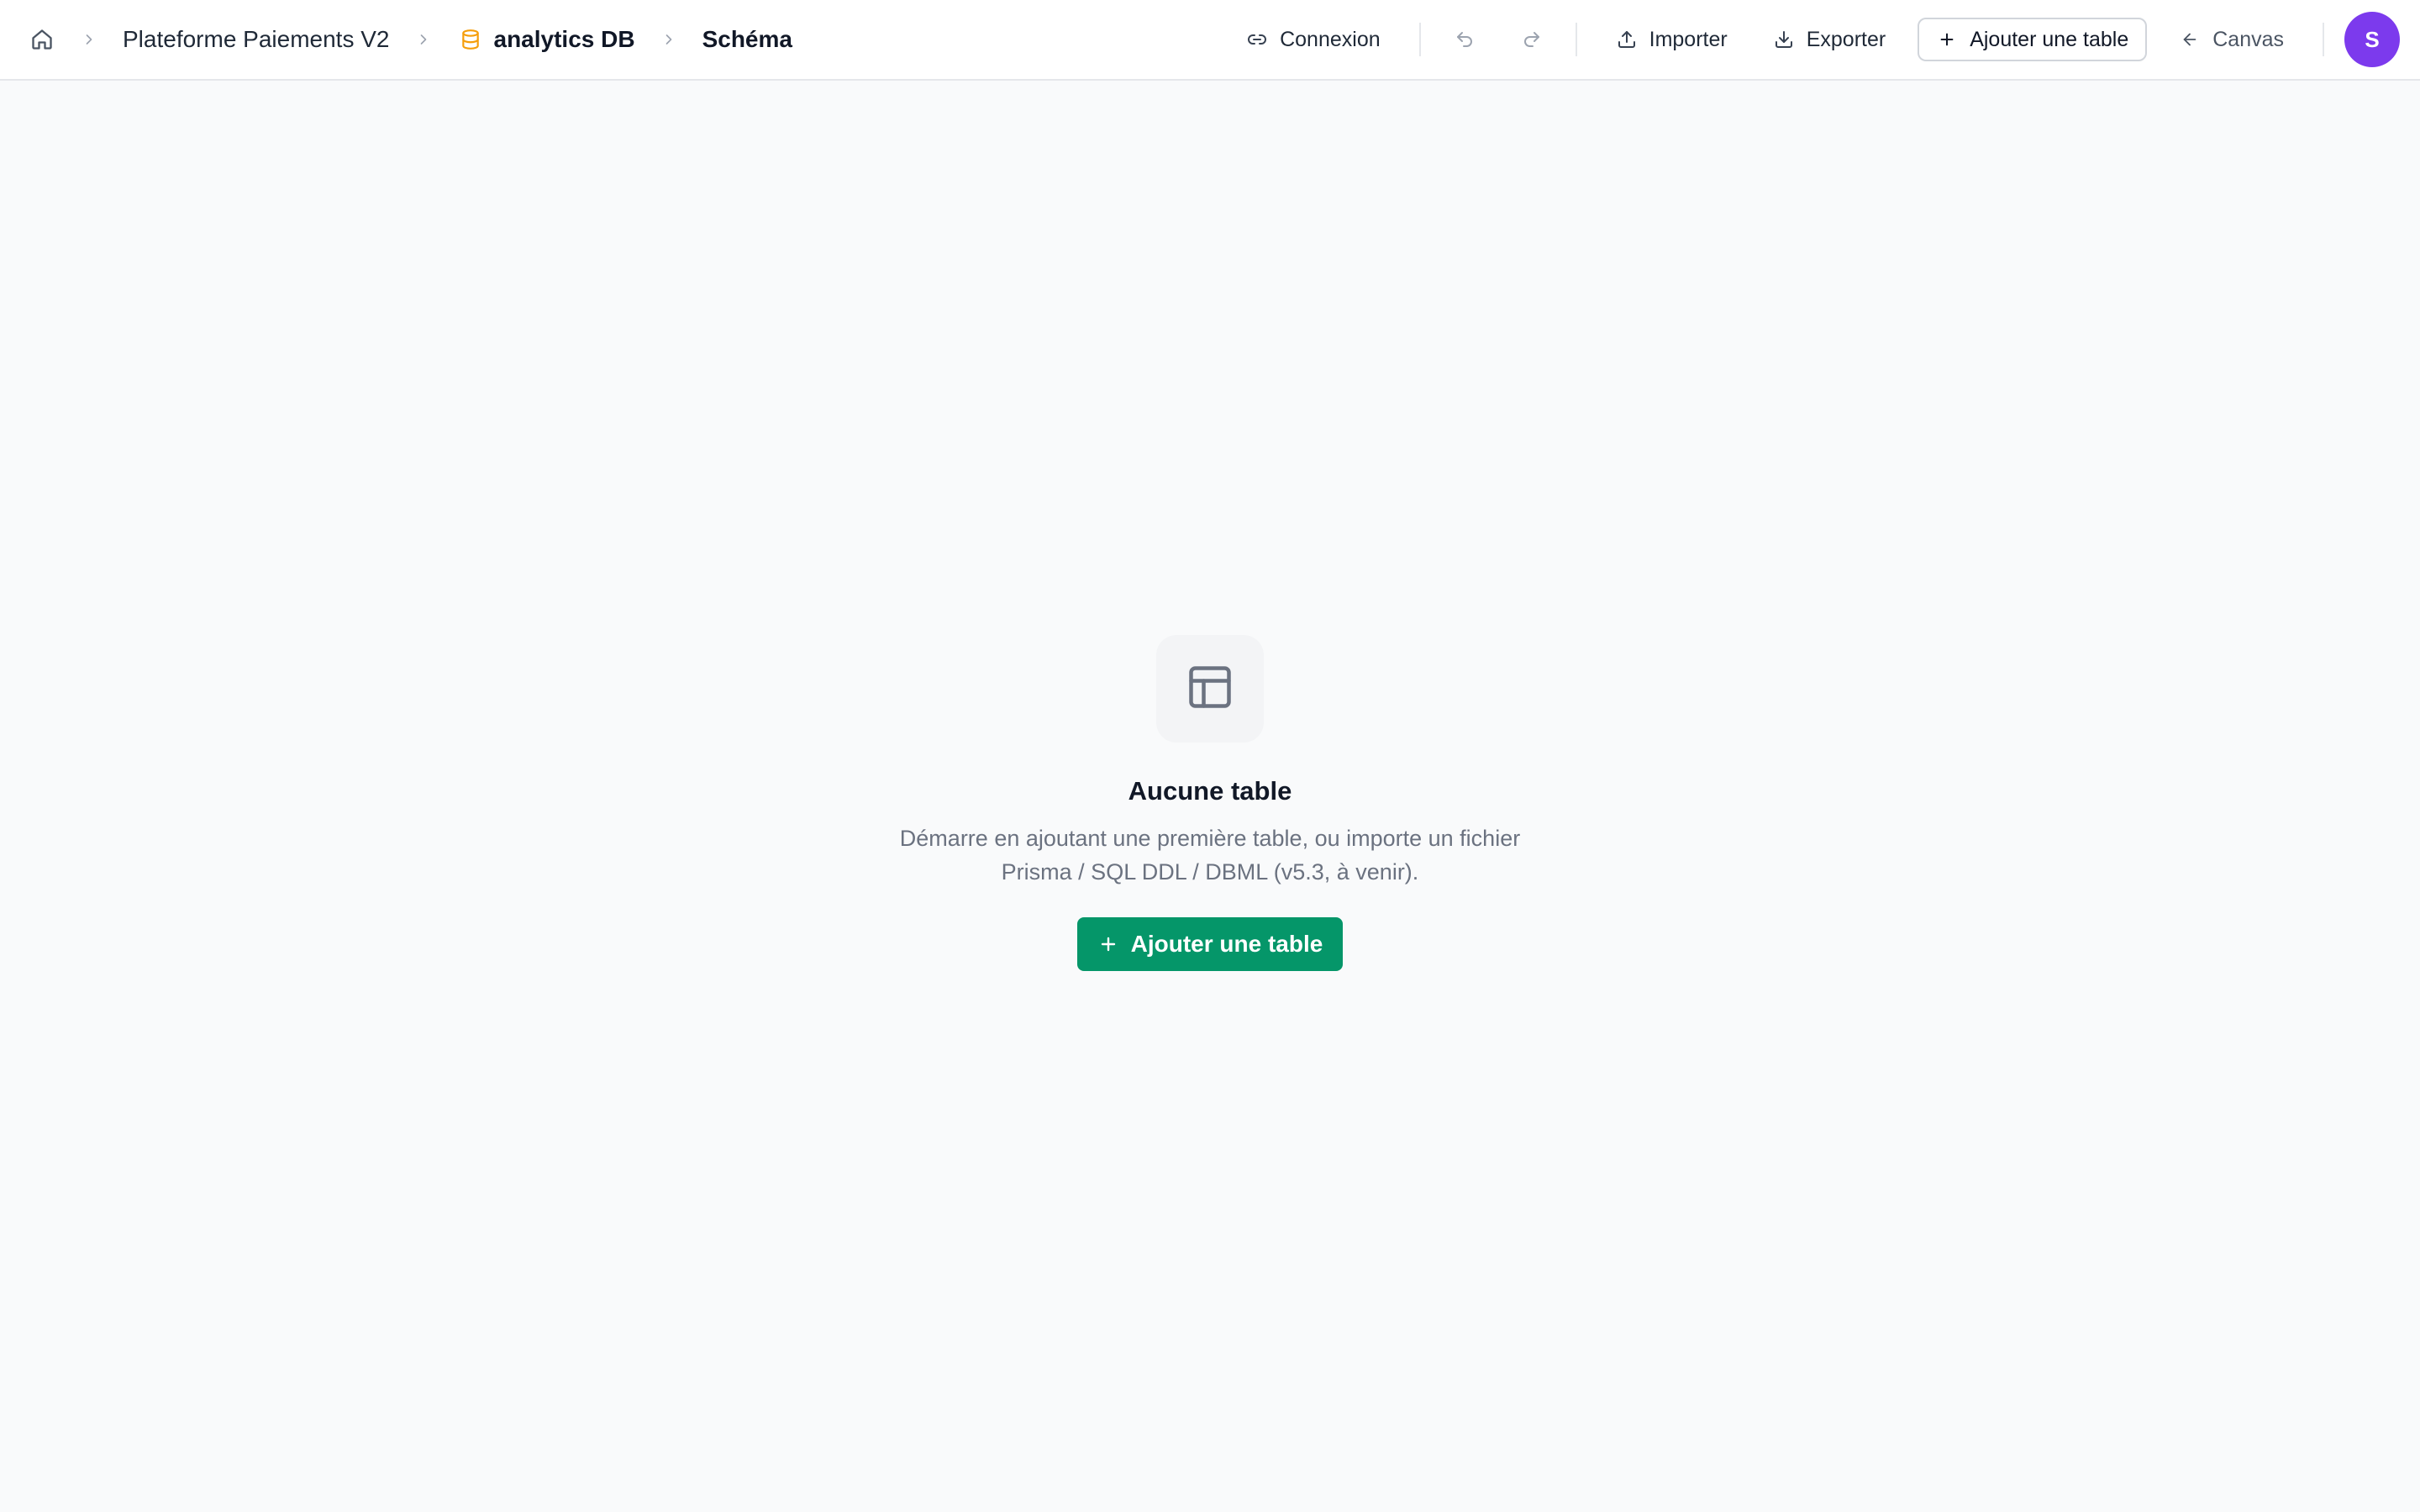 This screenshot has width=2420, height=1512. Describe the element at coordinates (1210, 791) in the screenshot. I see `empty-state-title: Aucune table` at that location.